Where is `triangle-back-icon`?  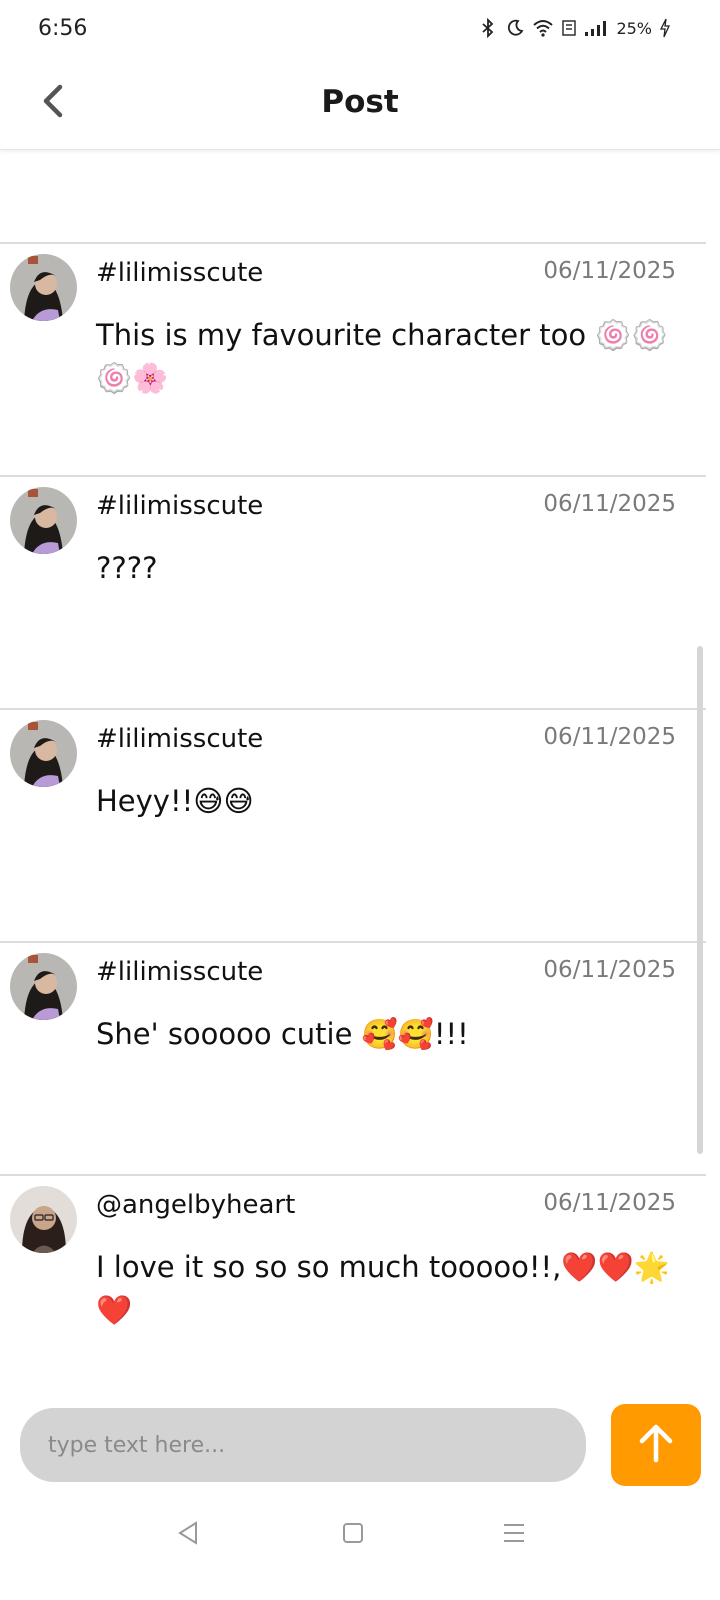 triangle-back-icon is located at coordinates (188, 1535).